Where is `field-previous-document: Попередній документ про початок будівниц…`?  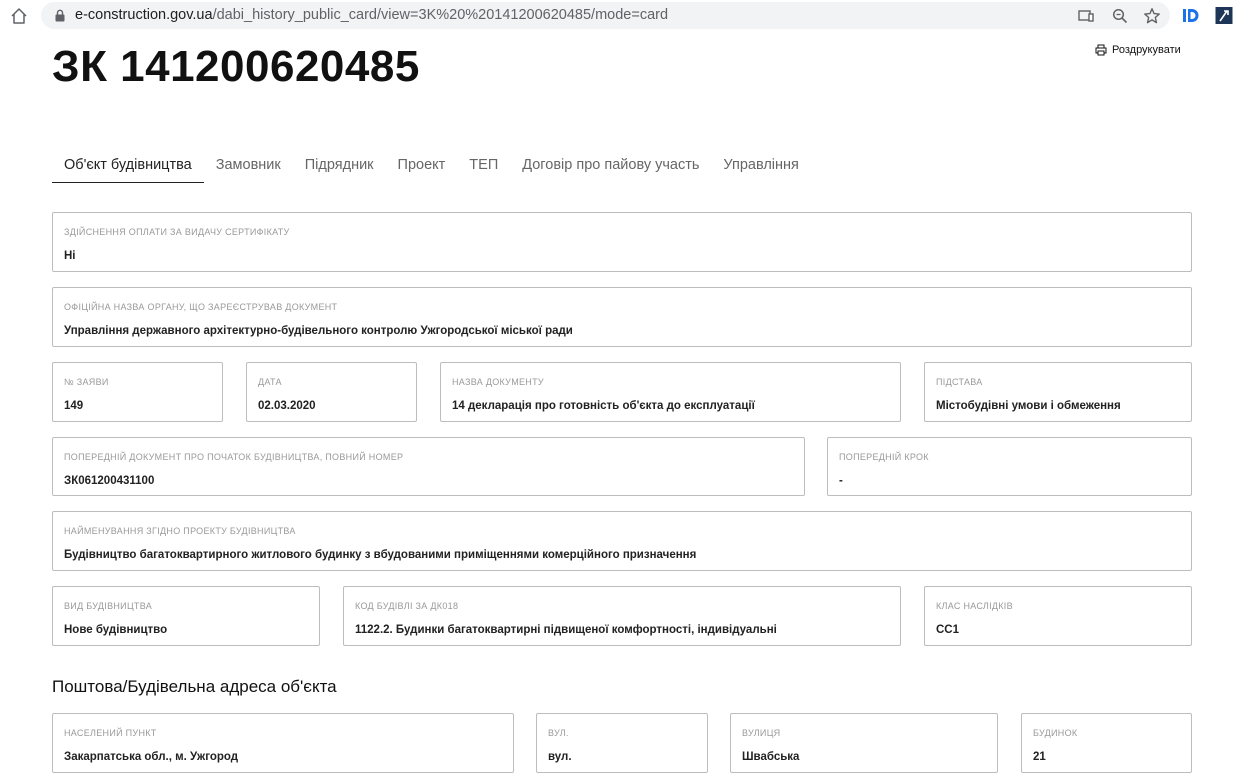
field-previous-document: Попередній документ про початок будівниц… is located at coordinates (428, 466).